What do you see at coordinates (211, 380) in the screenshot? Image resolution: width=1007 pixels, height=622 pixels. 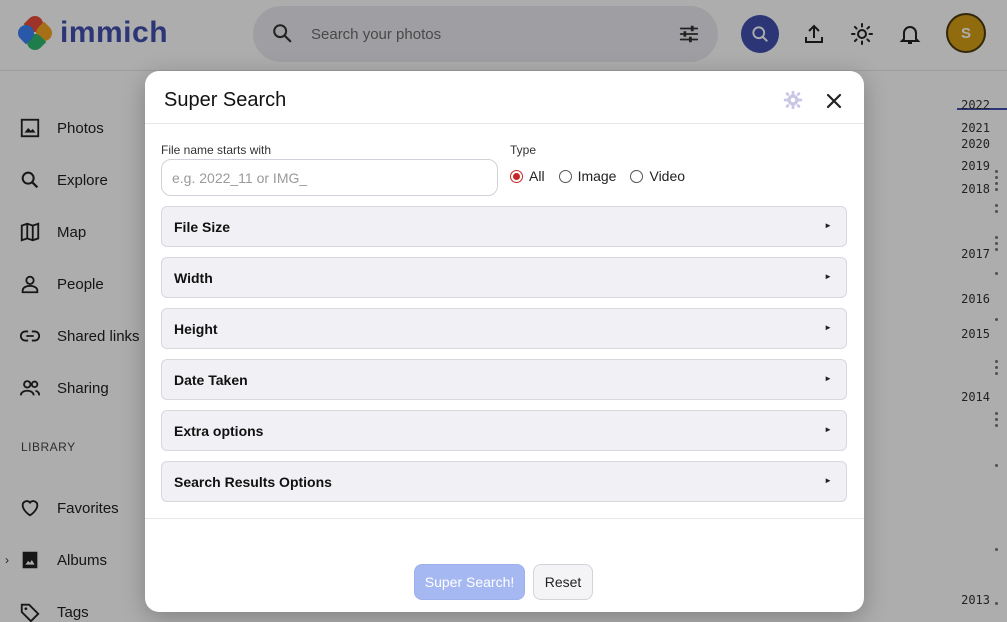 I see `section-label: Date Taken` at bounding box center [211, 380].